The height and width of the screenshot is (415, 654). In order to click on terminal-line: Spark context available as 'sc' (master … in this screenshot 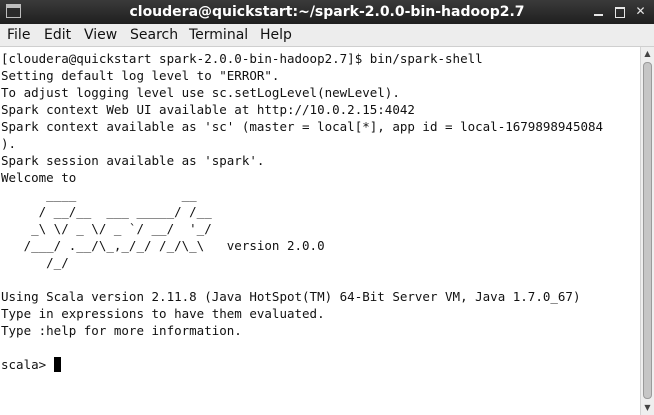, I will do `click(302, 126)`.